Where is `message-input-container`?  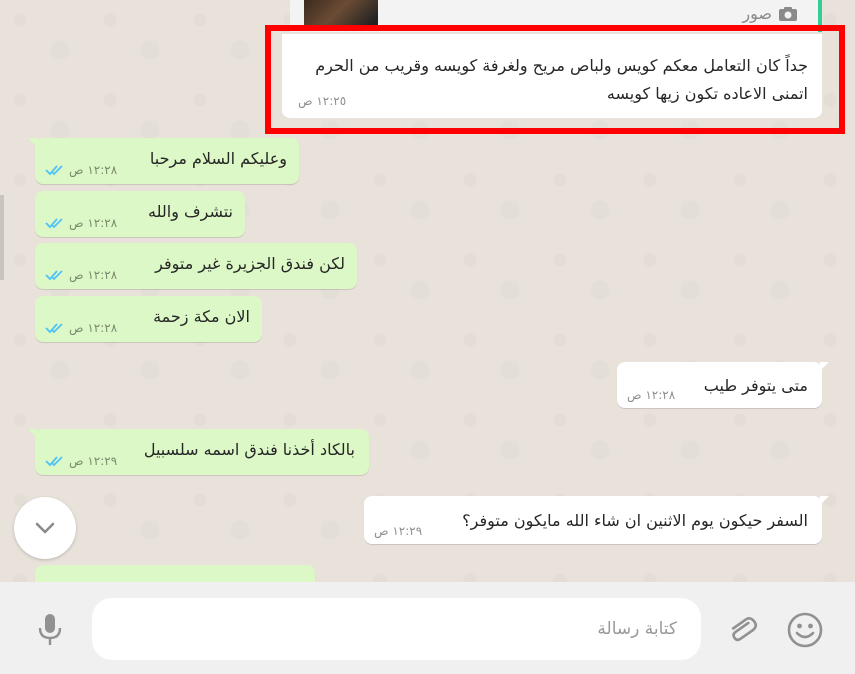
message-input-container is located at coordinates (396, 629).